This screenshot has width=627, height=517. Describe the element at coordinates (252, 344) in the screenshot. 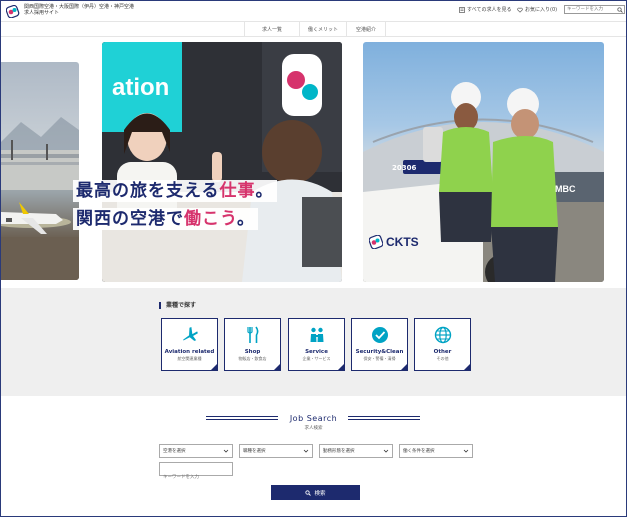

I see `category-card-shop: Shop 物販店・飲食店` at that location.